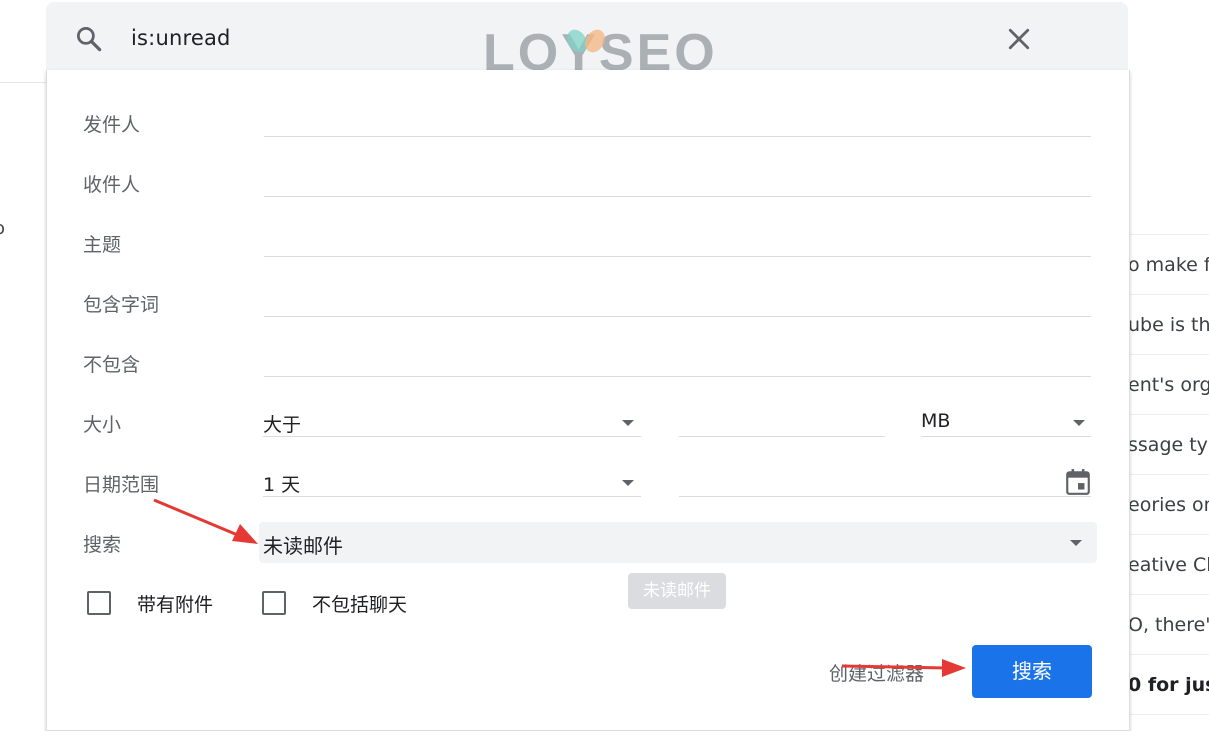 The width and height of the screenshot is (1209, 731). I want to click on search-in-select: 未读邮件, so click(678, 542).